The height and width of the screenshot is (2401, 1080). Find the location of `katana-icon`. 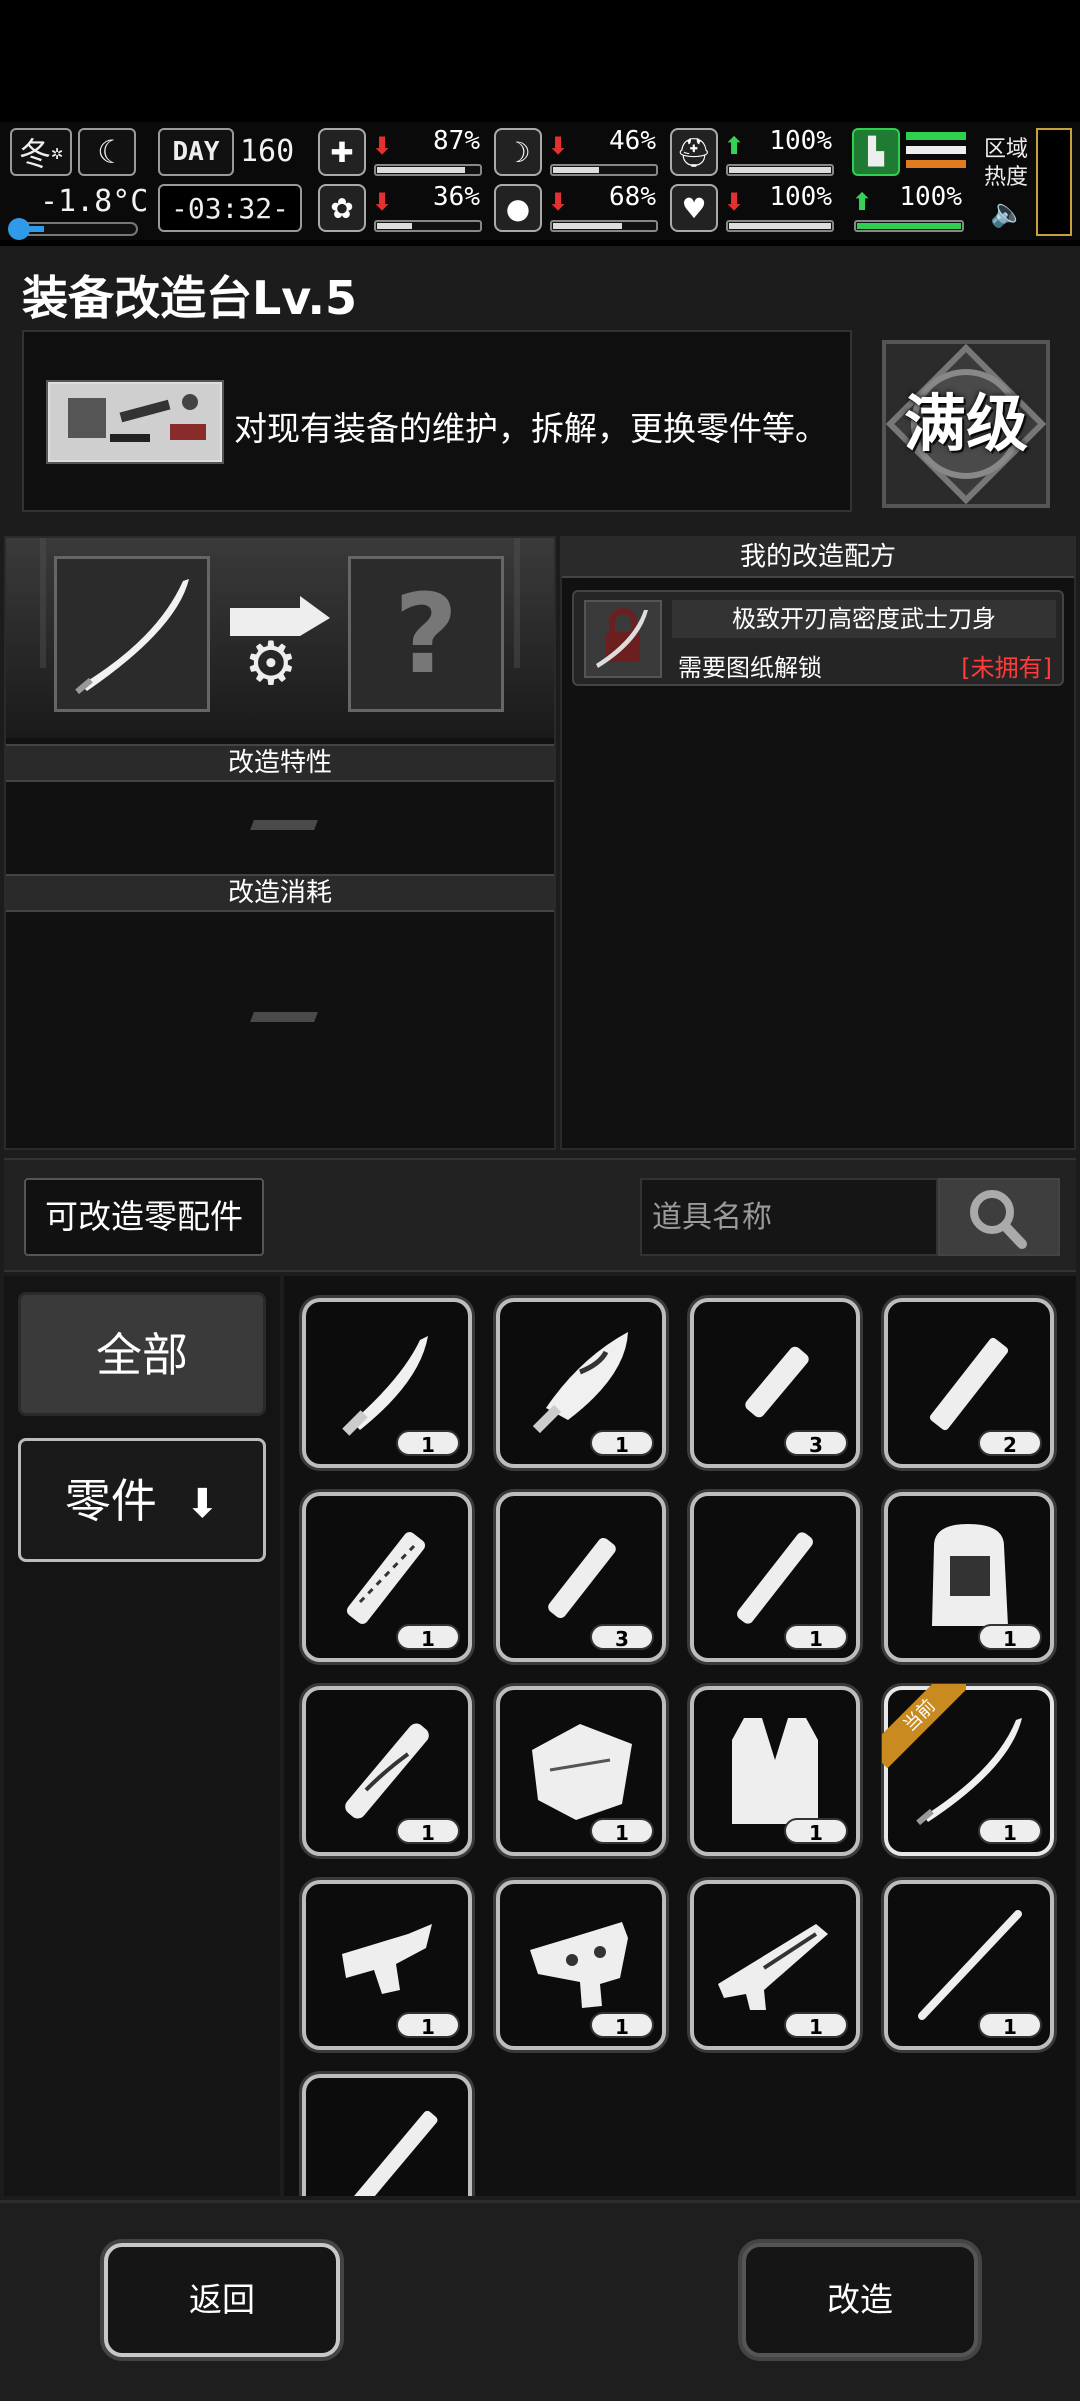

katana-icon is located at coordinates (132, 637).